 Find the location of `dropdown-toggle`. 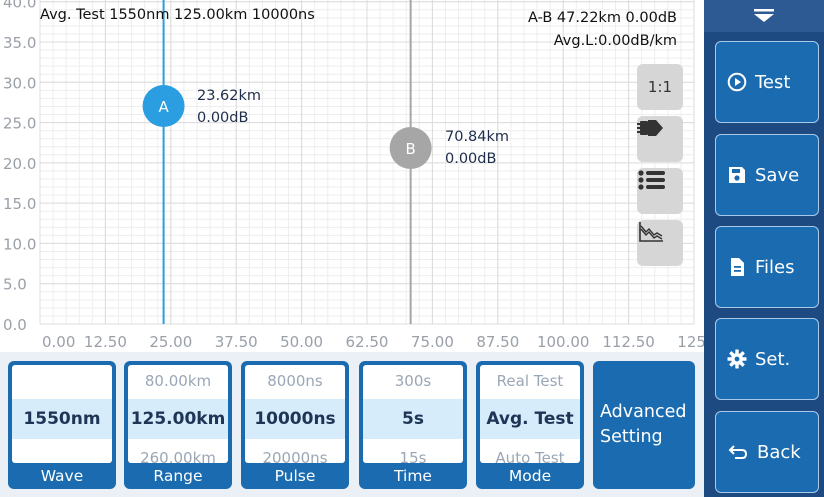

dropdown-toggle is located at coordinates (764, 16).